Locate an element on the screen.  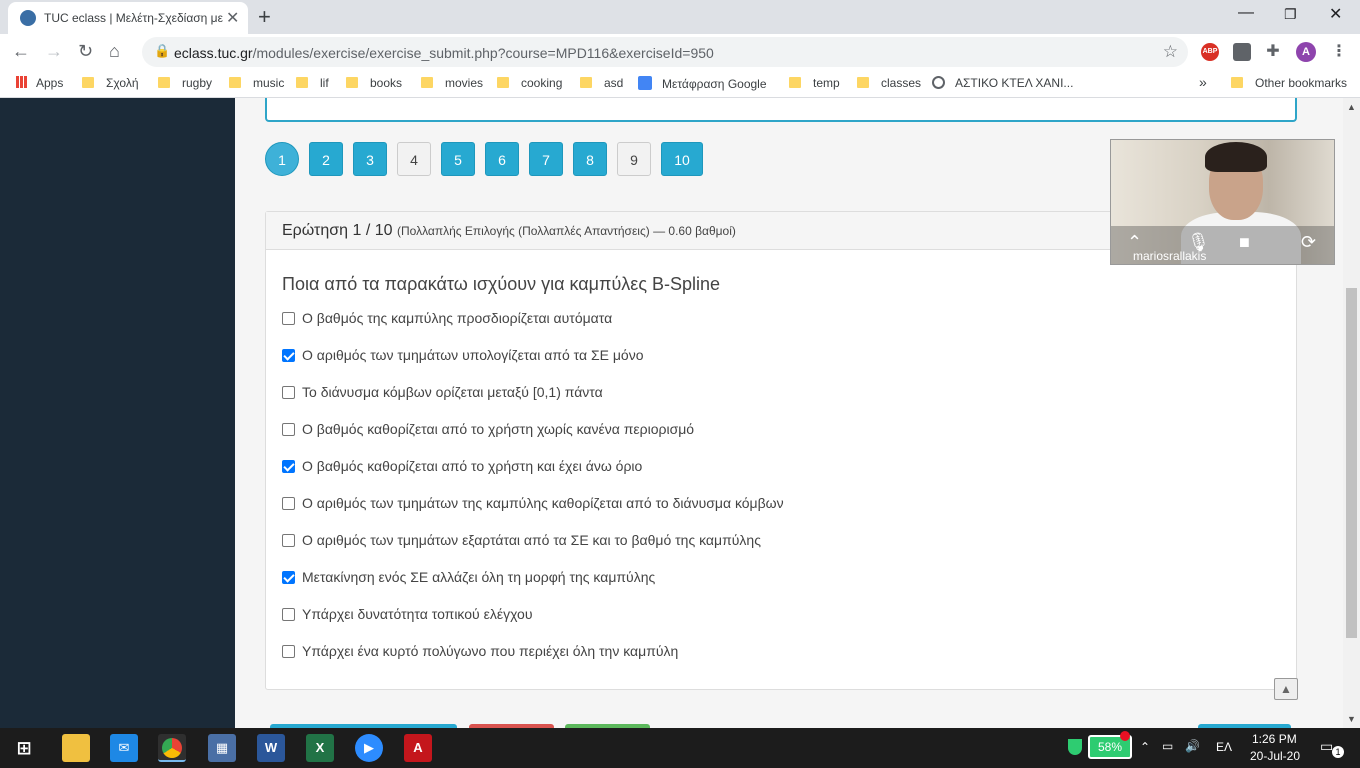
previous-field is located at coordinates (781, 110).